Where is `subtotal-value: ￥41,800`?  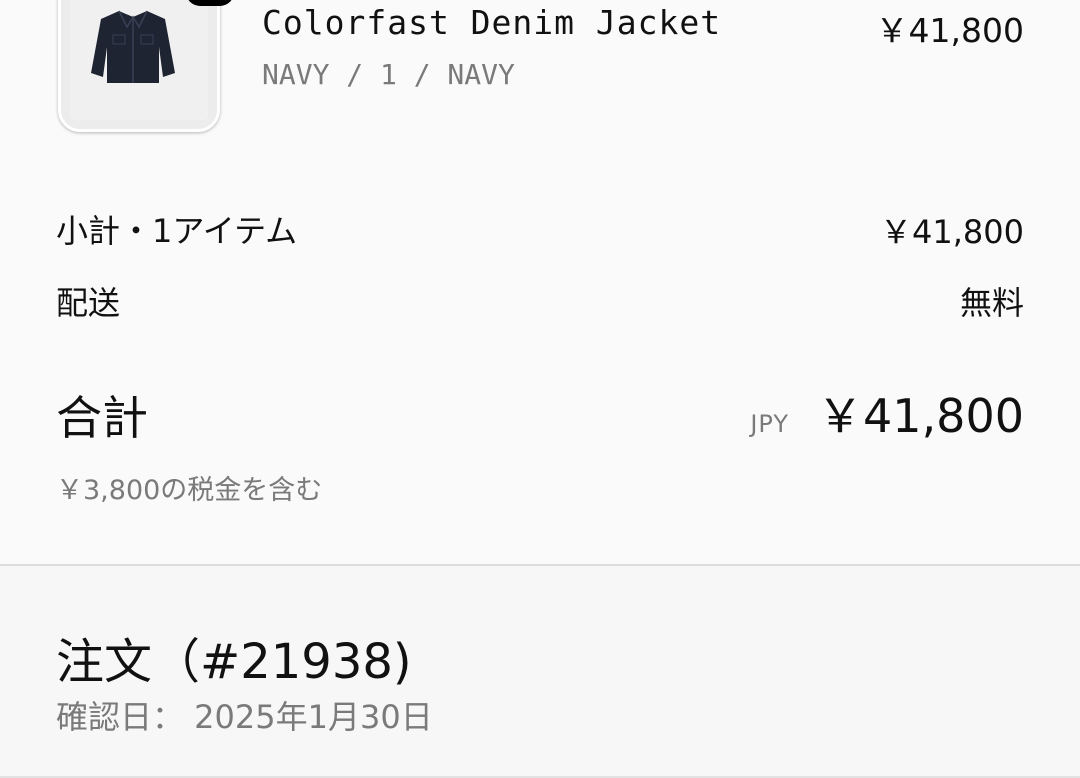 subtotal-value: ￥41,800 is located at coordinates (952, 232).